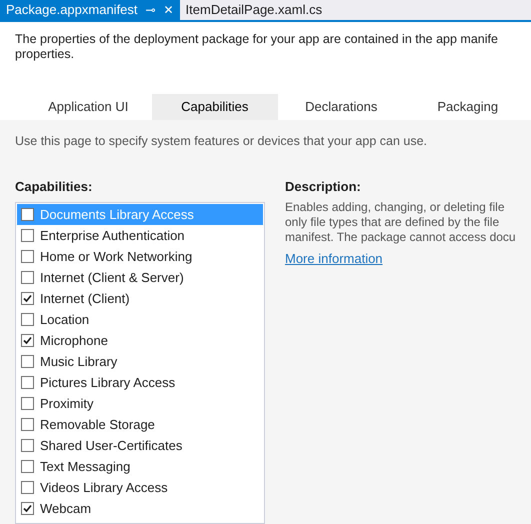  I want to click on capability-label: Music Library, so click(79, 362).